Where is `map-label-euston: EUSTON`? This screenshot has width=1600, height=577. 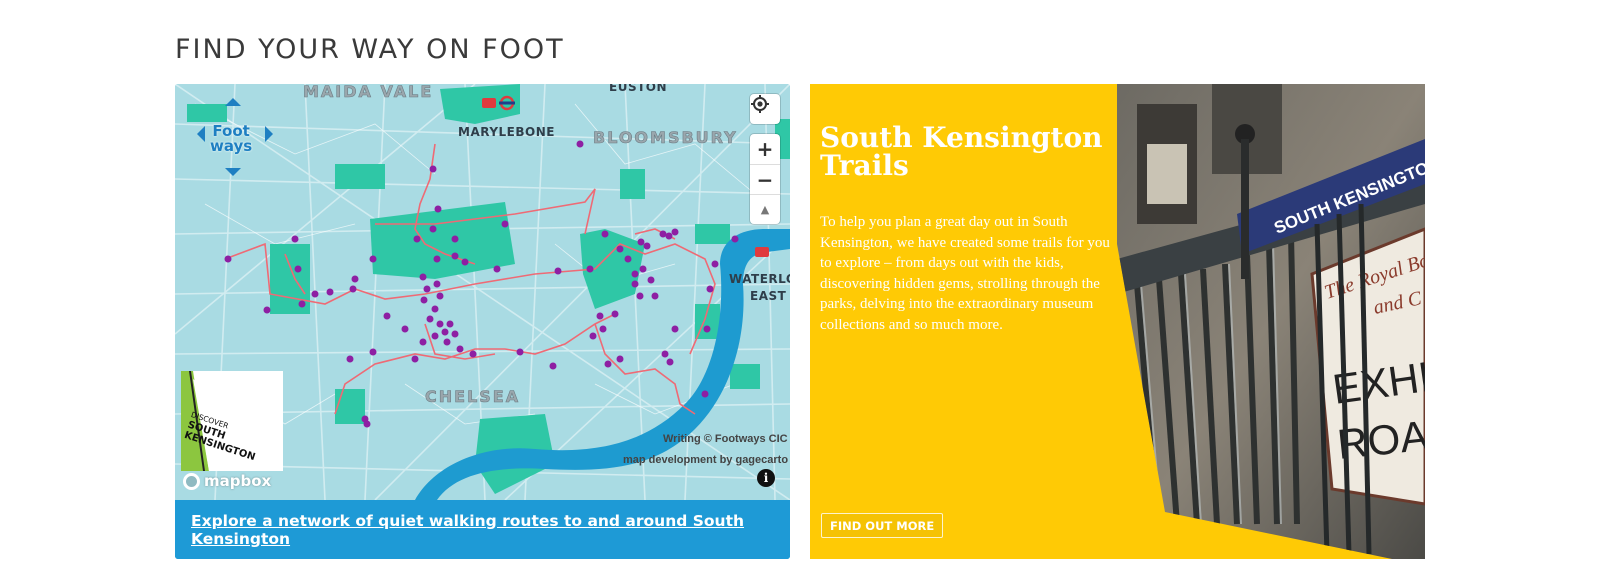 map-label-euston: EUSTON is located at coordinates (638, 89).